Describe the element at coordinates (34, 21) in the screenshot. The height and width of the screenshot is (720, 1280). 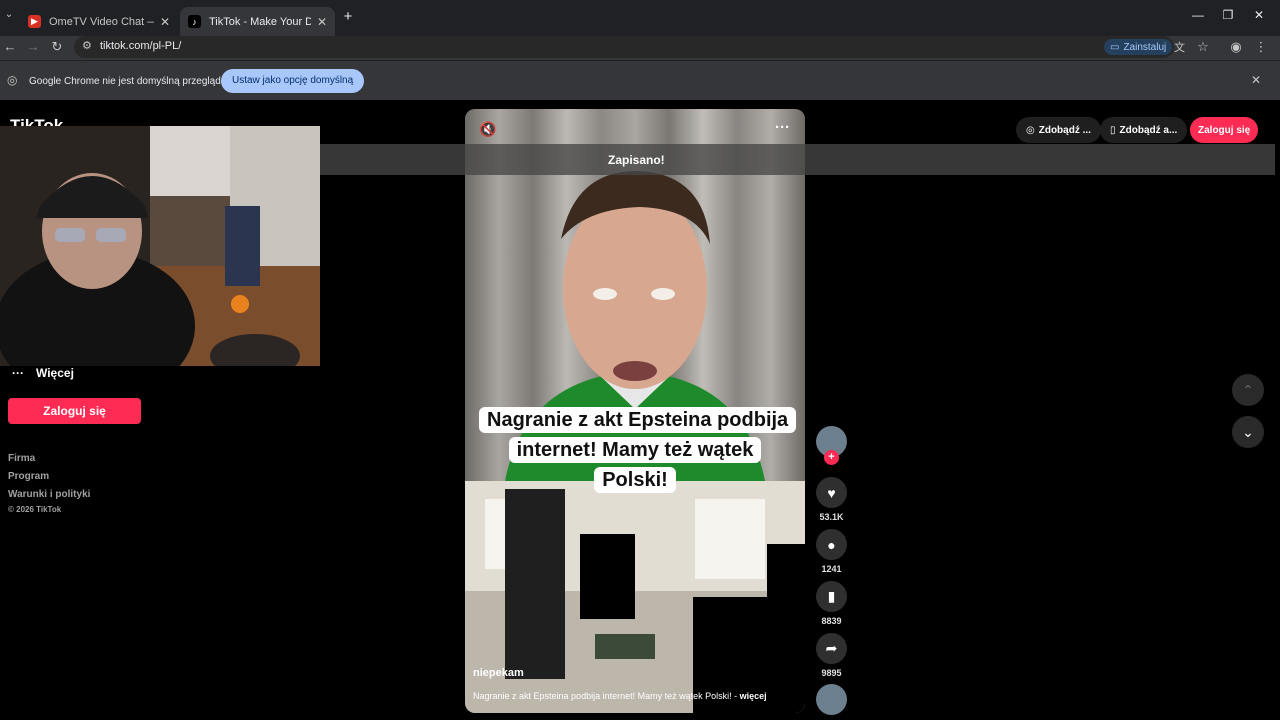
I see `ometv-favicon-icon: ▶` at that location.